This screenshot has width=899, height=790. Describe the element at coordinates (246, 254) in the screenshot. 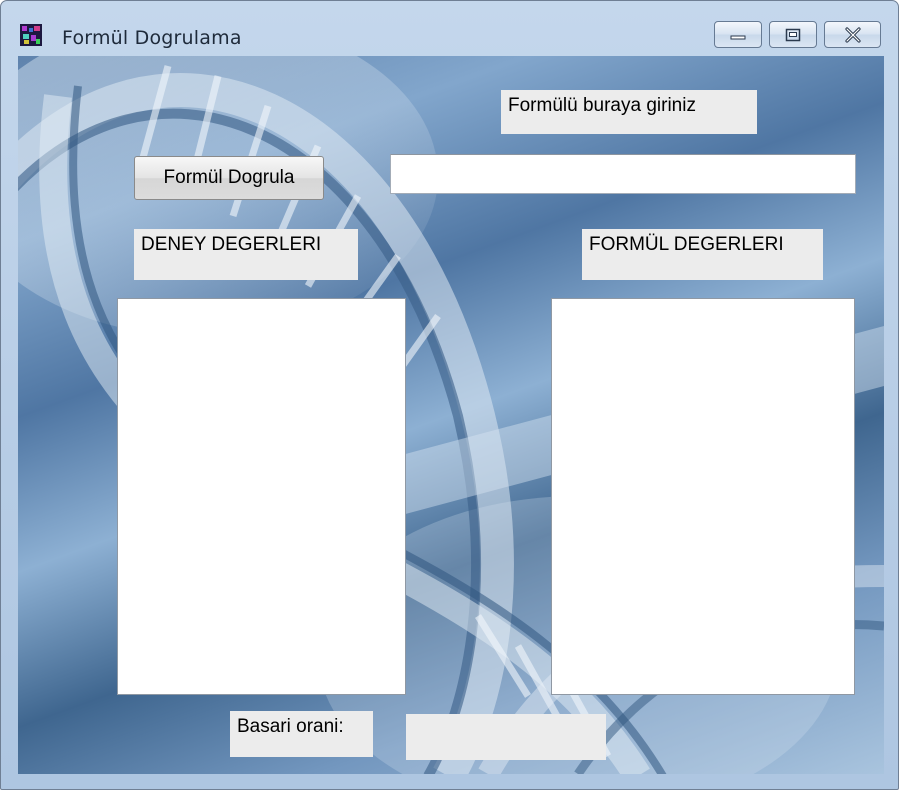

I see `experiment-values-label: DENEY DEGERLERI` at that location.